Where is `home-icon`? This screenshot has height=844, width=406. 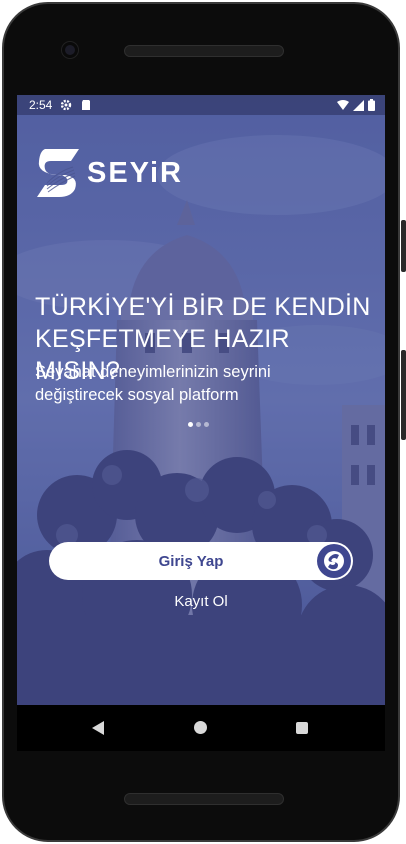 home-icon is located at coordinates (200, 727).